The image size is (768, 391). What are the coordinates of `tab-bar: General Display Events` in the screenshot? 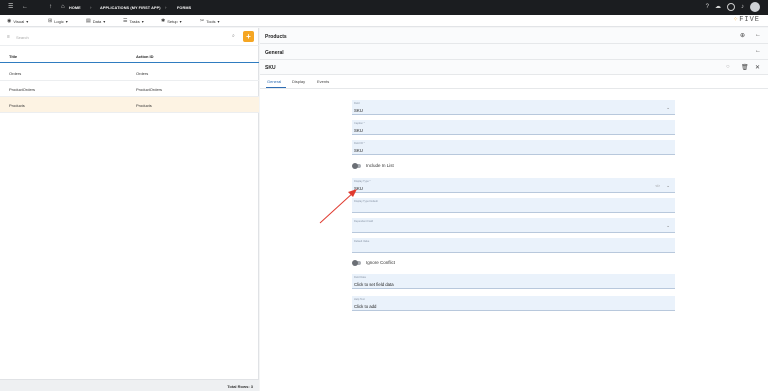 It's located at (514, 82).